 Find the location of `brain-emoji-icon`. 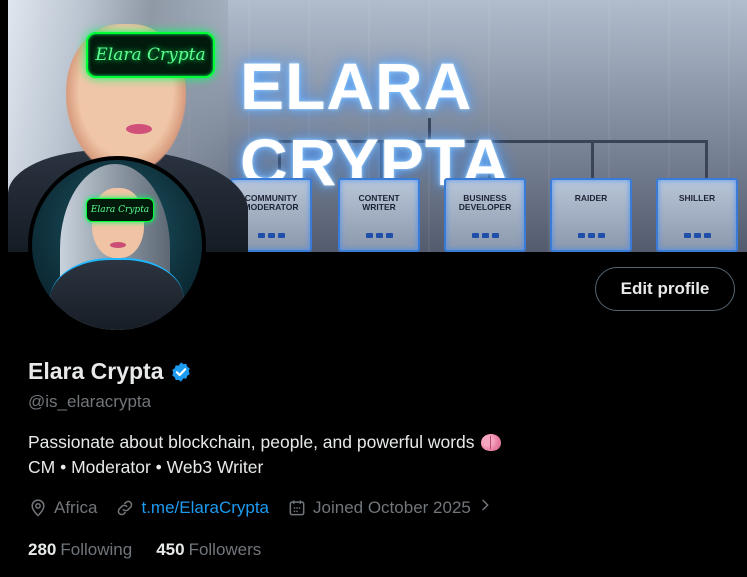

brain-emoji-icon is located at coordinates (490, 442).